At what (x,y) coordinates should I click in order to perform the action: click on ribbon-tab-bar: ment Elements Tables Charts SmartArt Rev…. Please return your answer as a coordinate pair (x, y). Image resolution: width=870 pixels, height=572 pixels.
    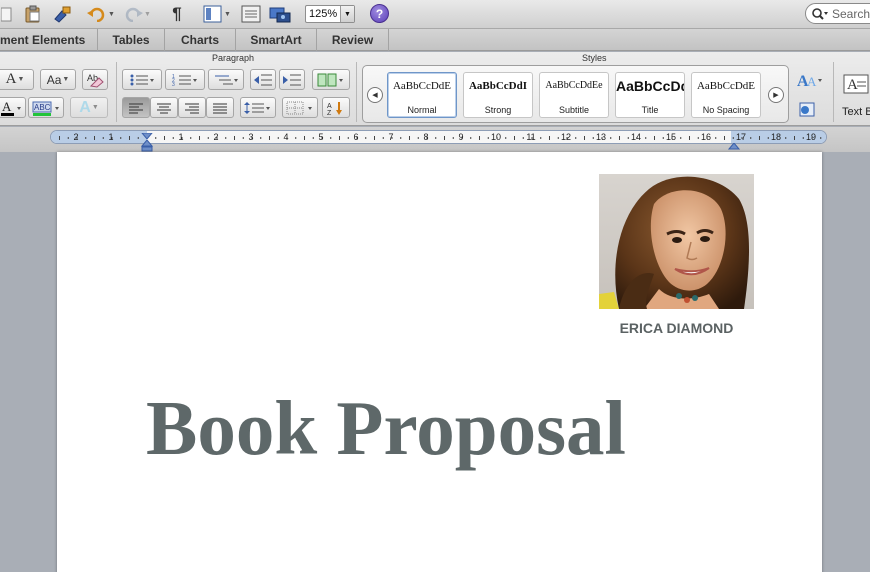
    Looking at the image, I should click on (435, 40).